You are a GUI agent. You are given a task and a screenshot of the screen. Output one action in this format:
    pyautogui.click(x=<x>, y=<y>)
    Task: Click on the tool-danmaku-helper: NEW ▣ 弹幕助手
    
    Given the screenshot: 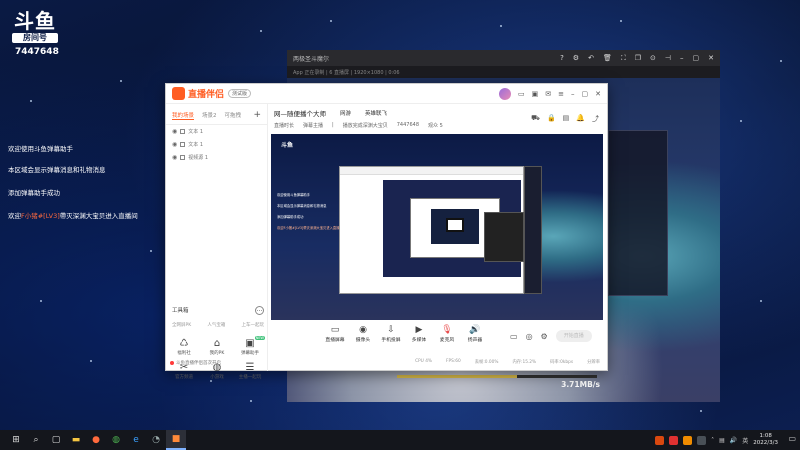 What is the action you would take?
    pyautogui.click(x=250, y=346)
    